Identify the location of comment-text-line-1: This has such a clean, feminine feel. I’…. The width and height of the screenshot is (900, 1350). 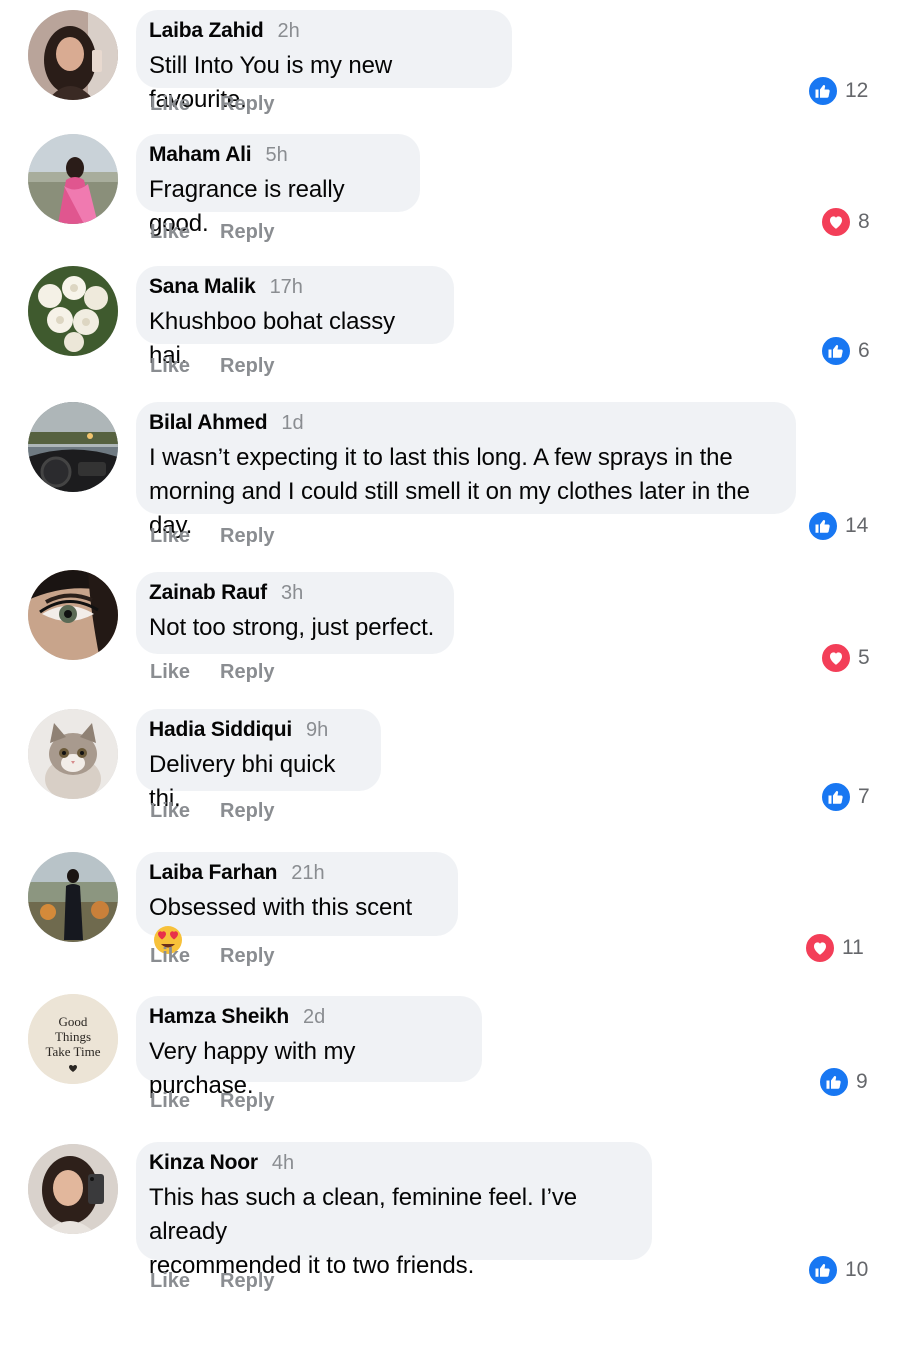
(363, 1214).